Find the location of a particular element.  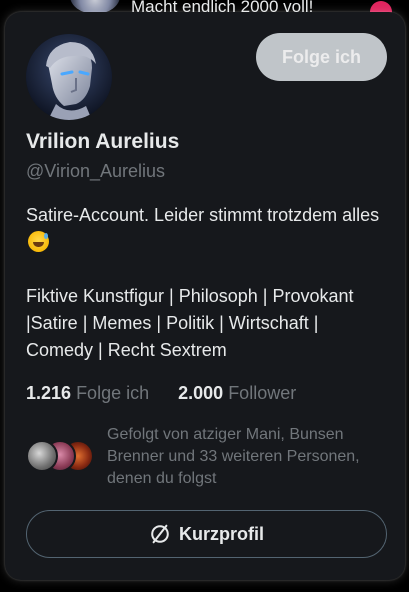

profile-avatar is located at coordinates (69, 77).